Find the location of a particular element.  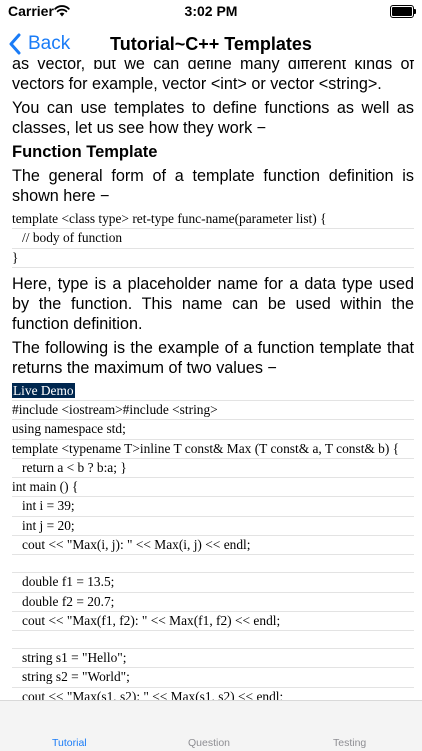

tab-testing: Testing is located at coordinates (349, 743).